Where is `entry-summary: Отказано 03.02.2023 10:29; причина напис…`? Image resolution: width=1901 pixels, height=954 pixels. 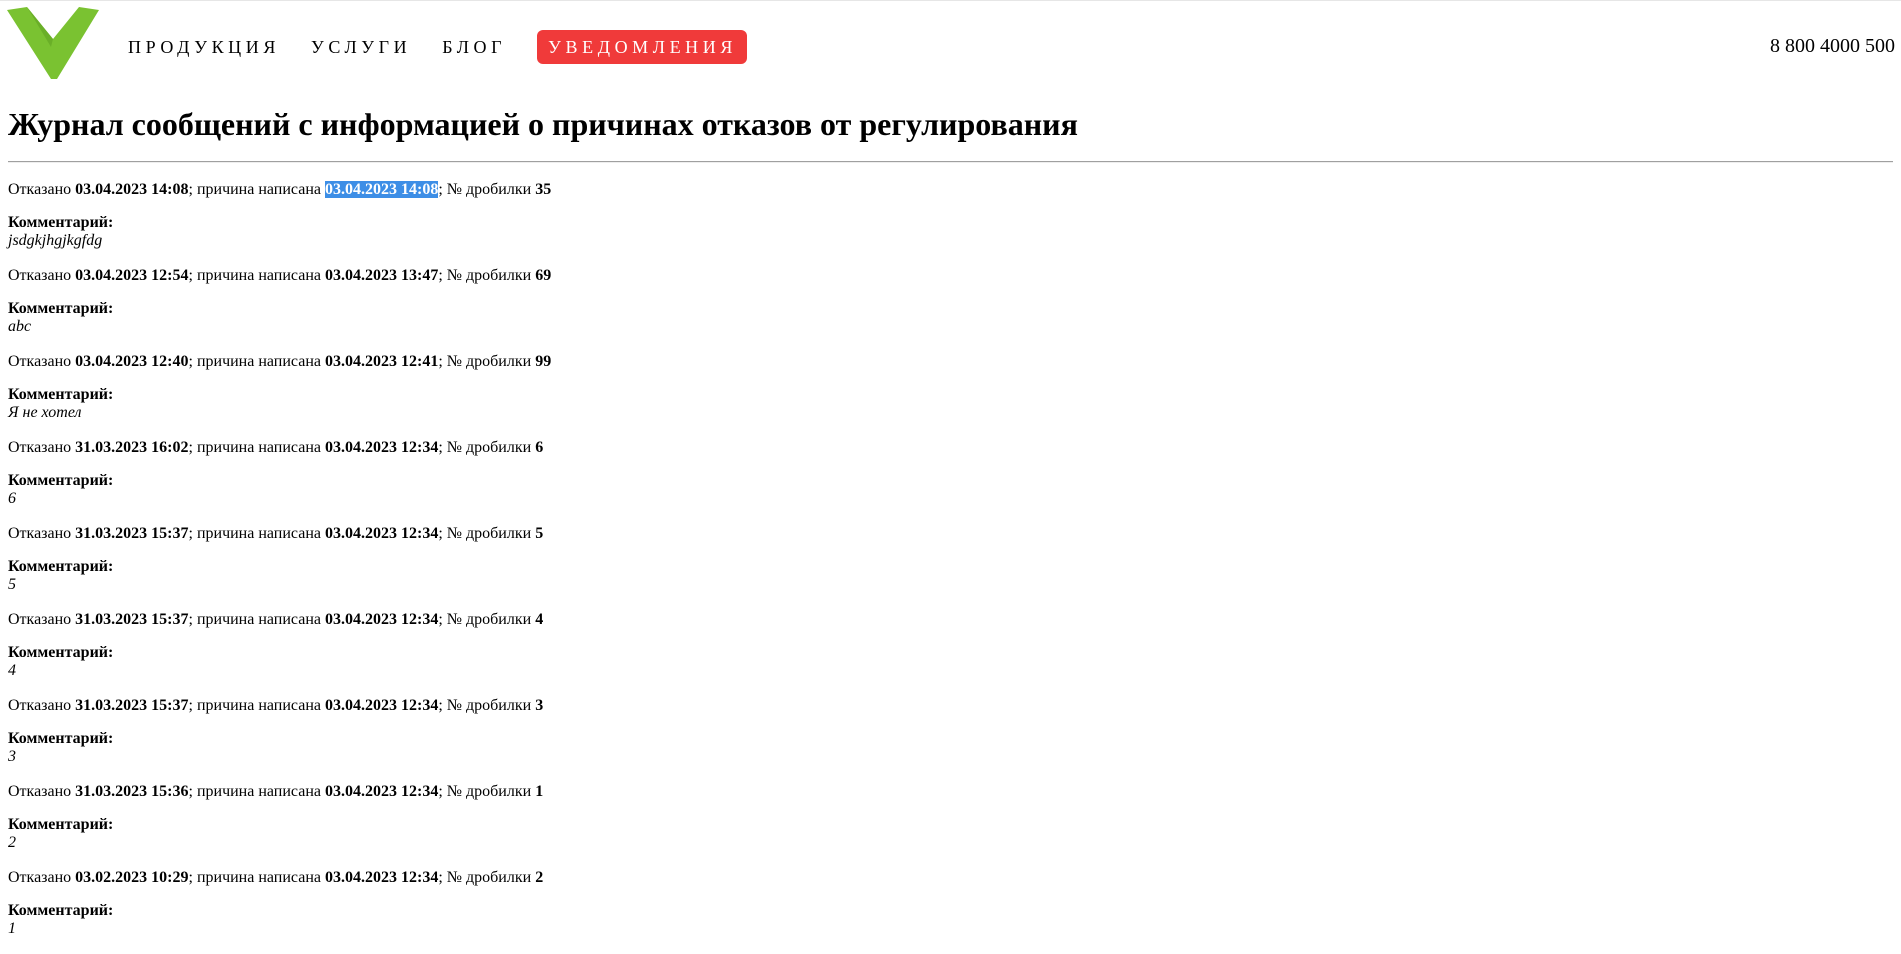 entry-summary: Отказано 03.02.2023 10:29; причина напис… is located at coordinates (275, 877).